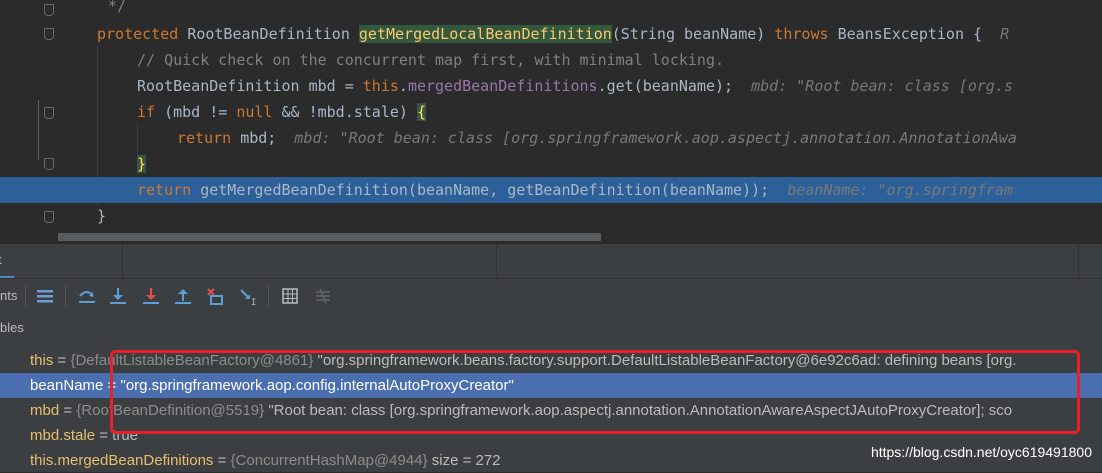 The height and width of the screenshot is (473, 1102). Describe the element at coordinates (254, 138) in the screenshot. I see `return-value: mbd;` at that location.